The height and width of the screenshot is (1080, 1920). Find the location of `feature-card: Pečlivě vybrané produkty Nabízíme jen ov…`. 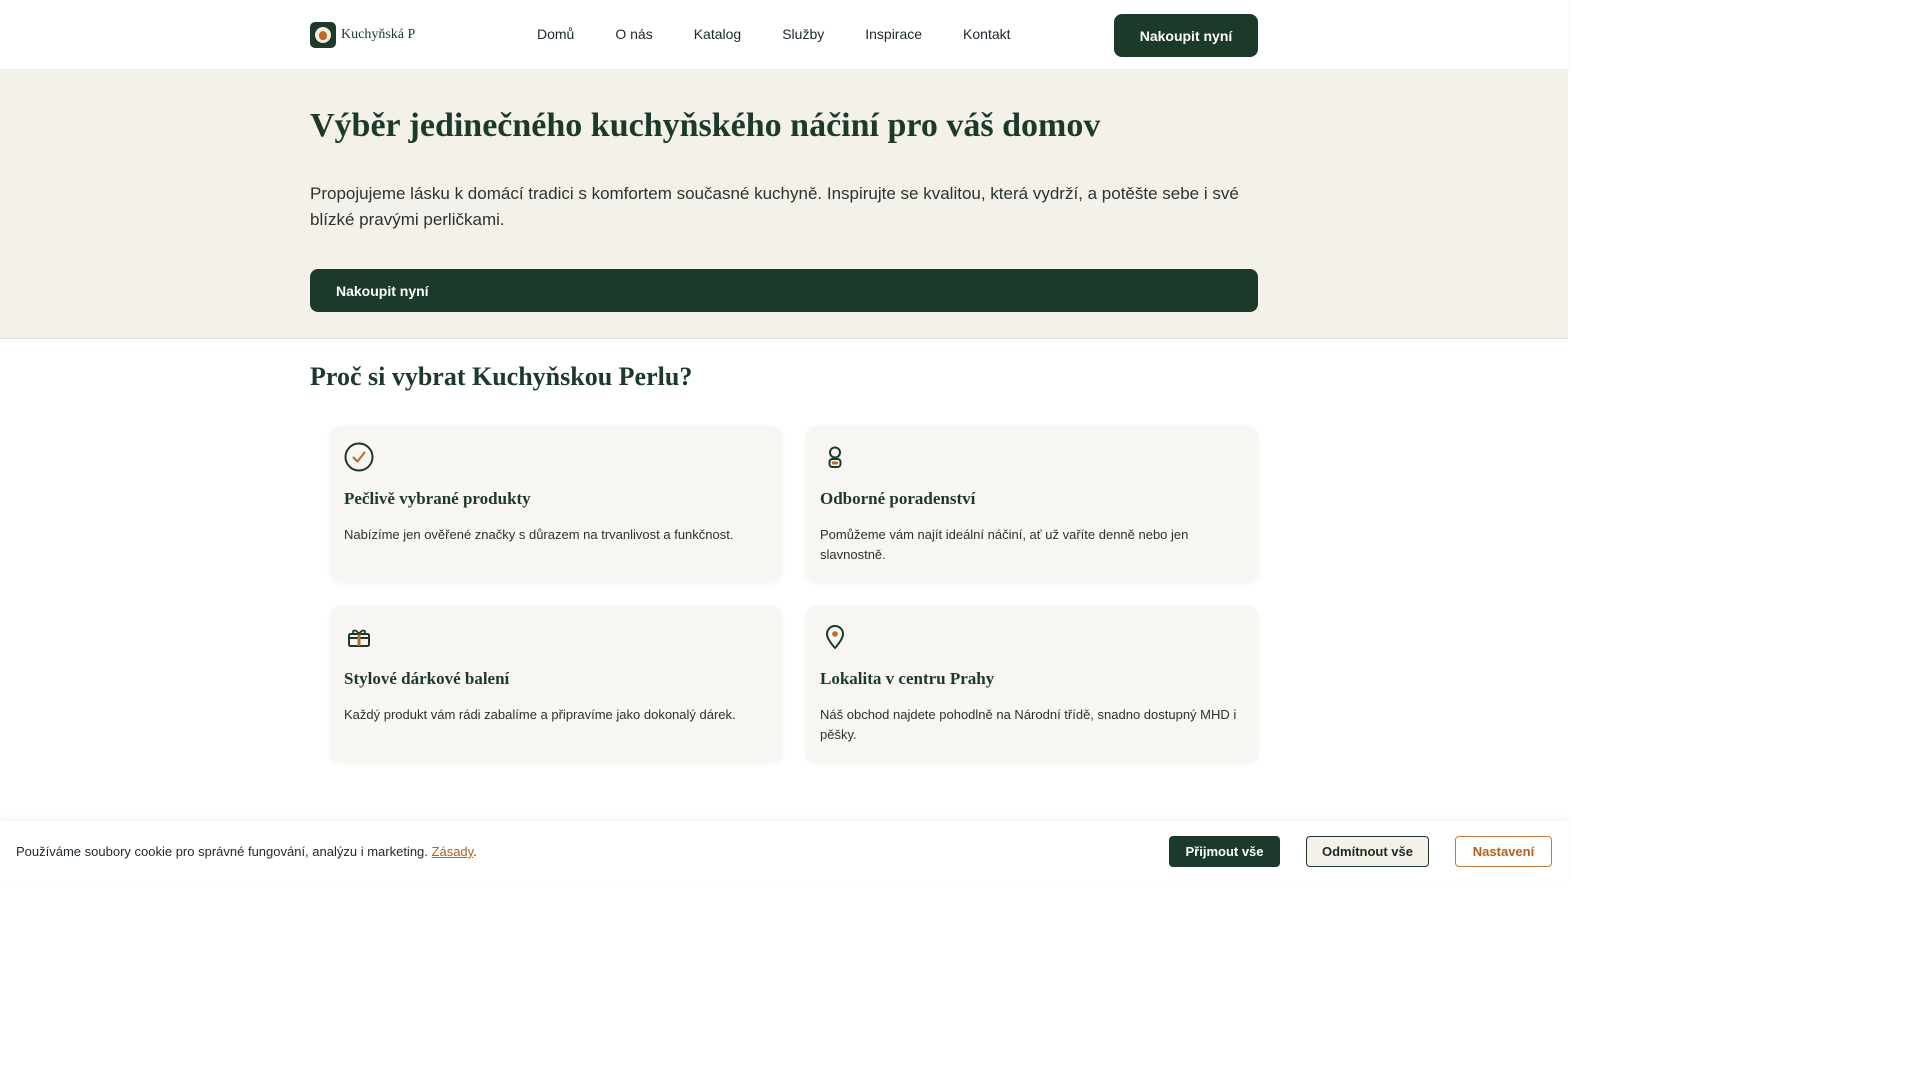

feature-card: Pečlivě vybrané produkty Nabízíme jen ov… is located at coordinates (556, 503).